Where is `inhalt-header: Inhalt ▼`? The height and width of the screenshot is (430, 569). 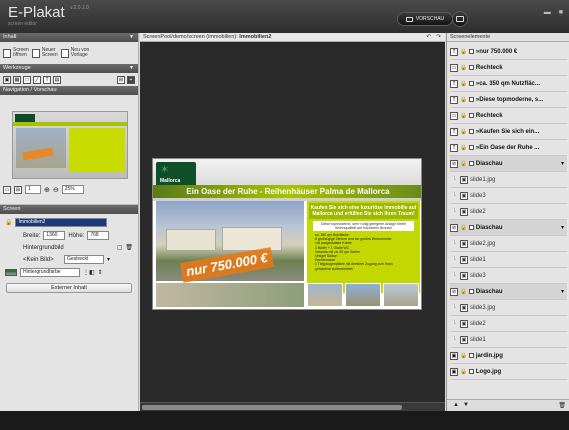
inhalt-header: Inhalt ▼ is located at coordinates (69, 37).